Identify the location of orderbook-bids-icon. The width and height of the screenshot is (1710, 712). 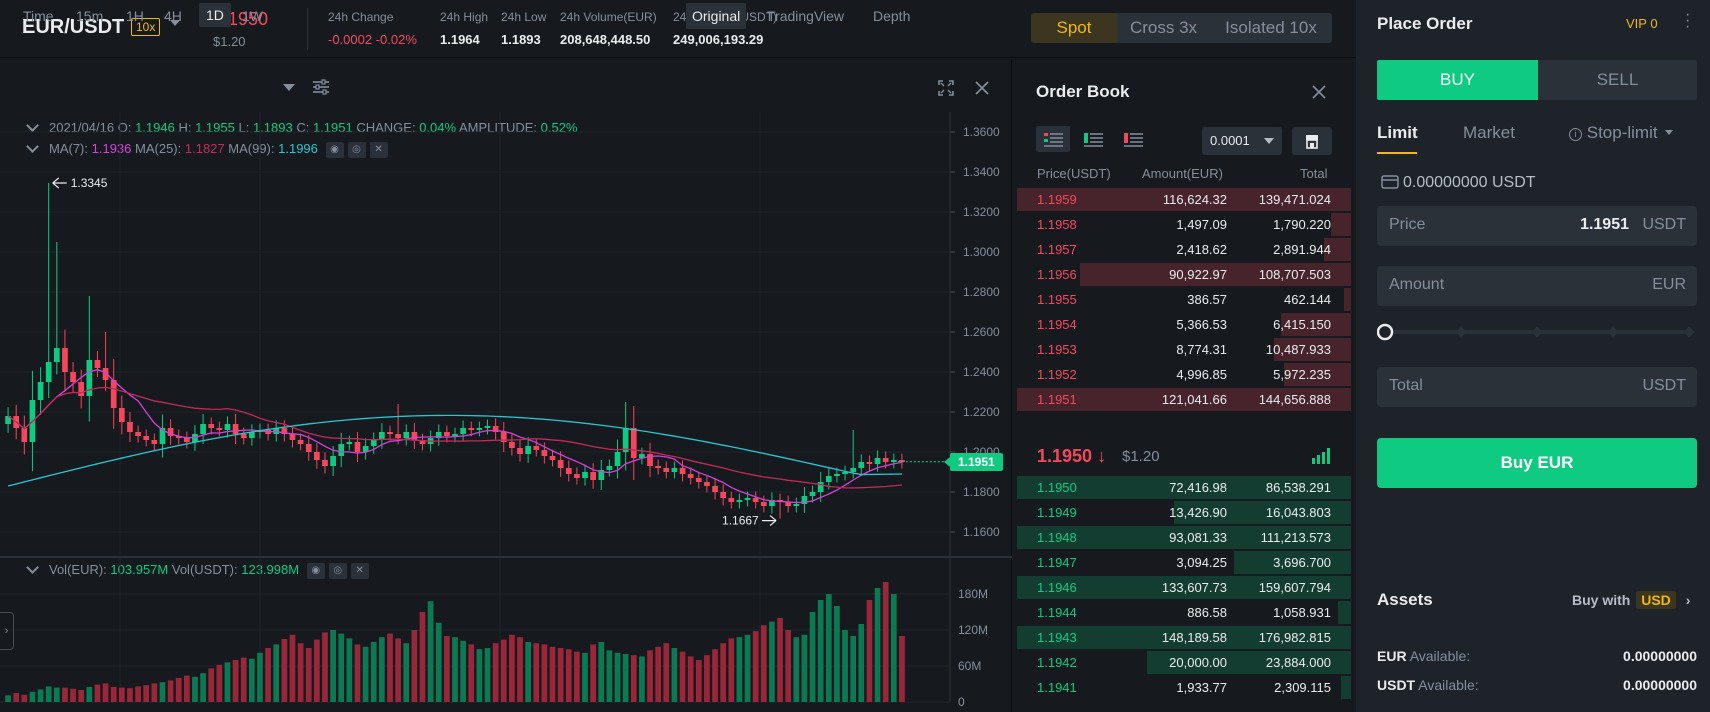
(1093, 139).